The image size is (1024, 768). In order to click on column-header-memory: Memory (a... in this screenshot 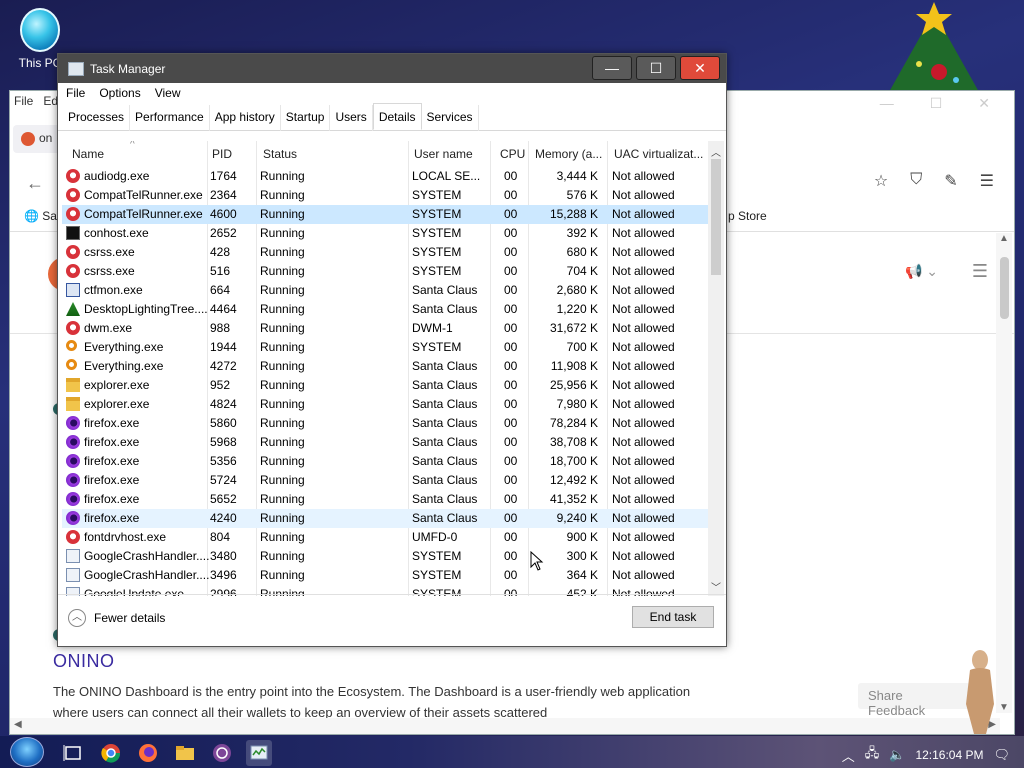, I will do `click(568, 154)`.